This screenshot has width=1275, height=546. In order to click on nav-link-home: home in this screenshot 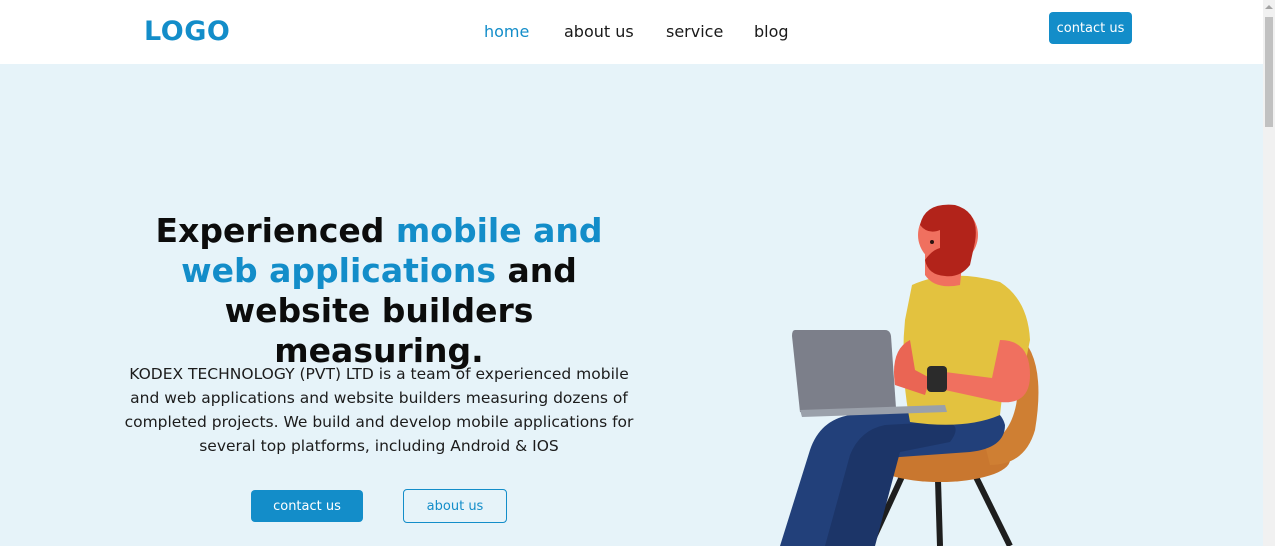, I will do `click(506, 31)`.